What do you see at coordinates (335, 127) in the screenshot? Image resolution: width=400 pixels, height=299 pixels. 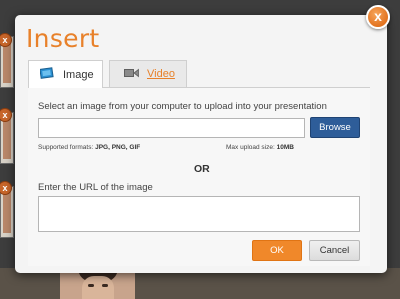 I see `browse-button: Browse` at bounding box center [335, 127].